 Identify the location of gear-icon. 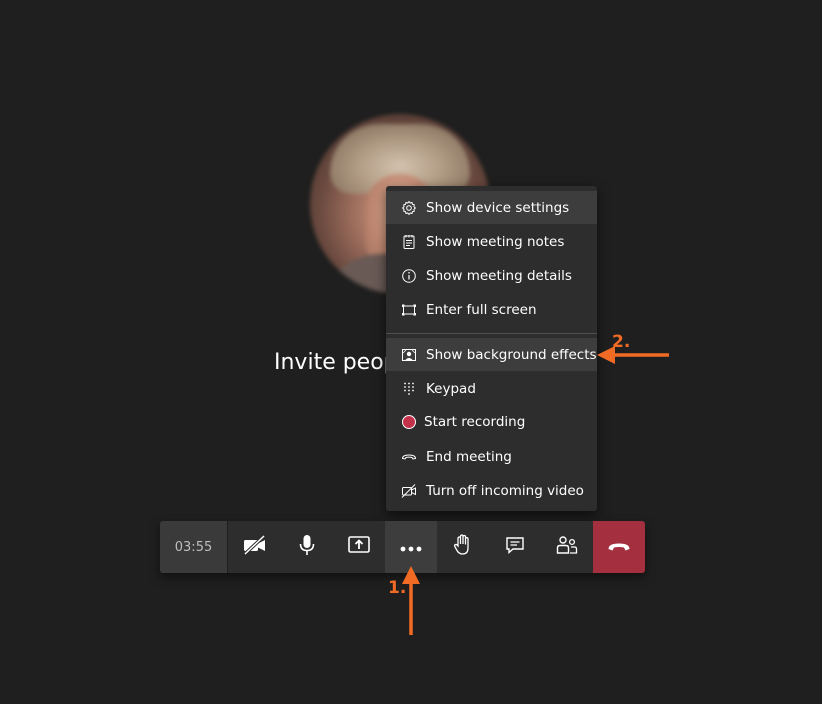
(409, 208).